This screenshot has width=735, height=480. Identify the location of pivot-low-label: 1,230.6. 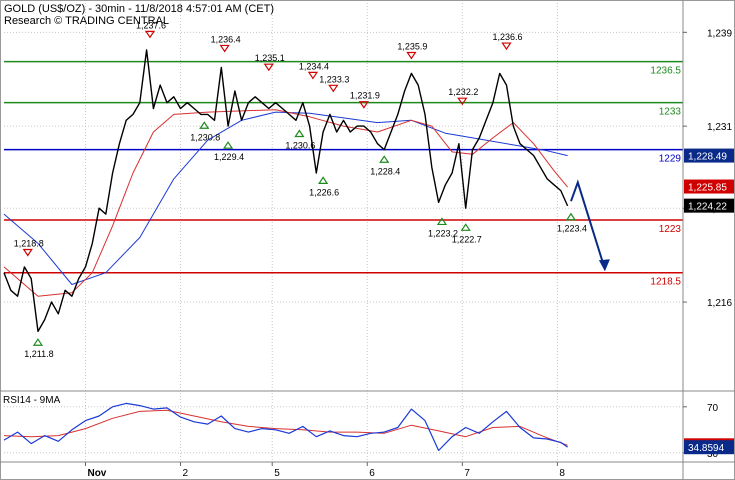
(300, 145).